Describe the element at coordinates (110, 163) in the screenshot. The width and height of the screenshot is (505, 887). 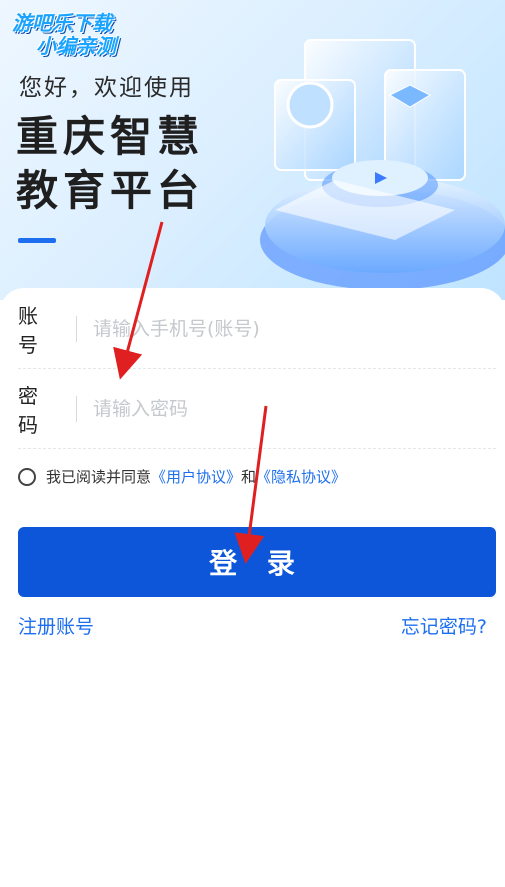
I see `platform-title: 重庆智慧教育平台` at that location.